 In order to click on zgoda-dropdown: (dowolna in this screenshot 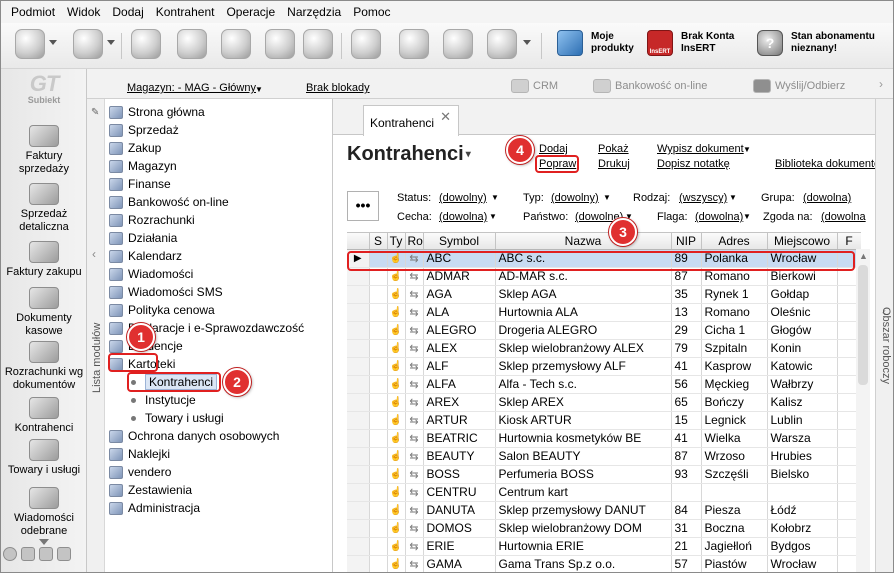, I will do `click(843, 217)`.